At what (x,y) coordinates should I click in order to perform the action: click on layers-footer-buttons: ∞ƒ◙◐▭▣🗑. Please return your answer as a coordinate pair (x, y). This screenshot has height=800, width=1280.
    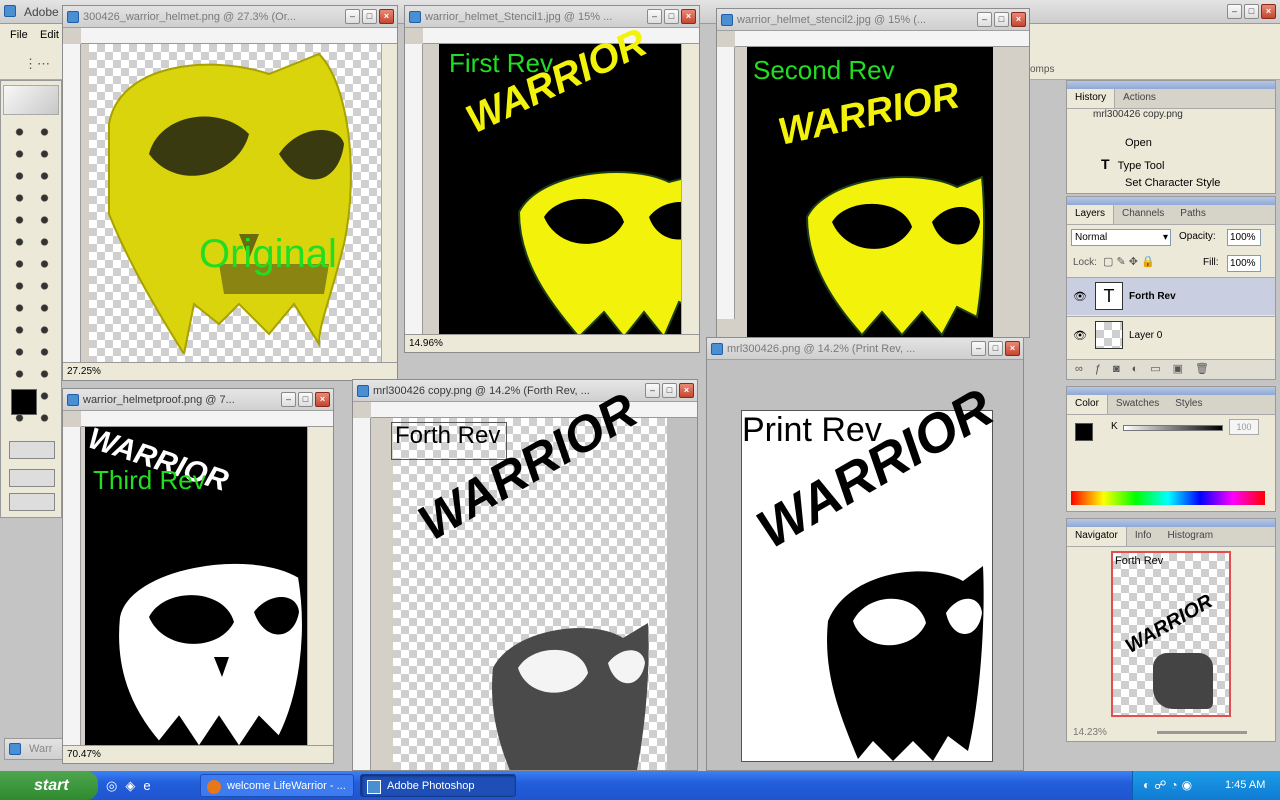
    Looking at the image, I should click on (1171, 369).